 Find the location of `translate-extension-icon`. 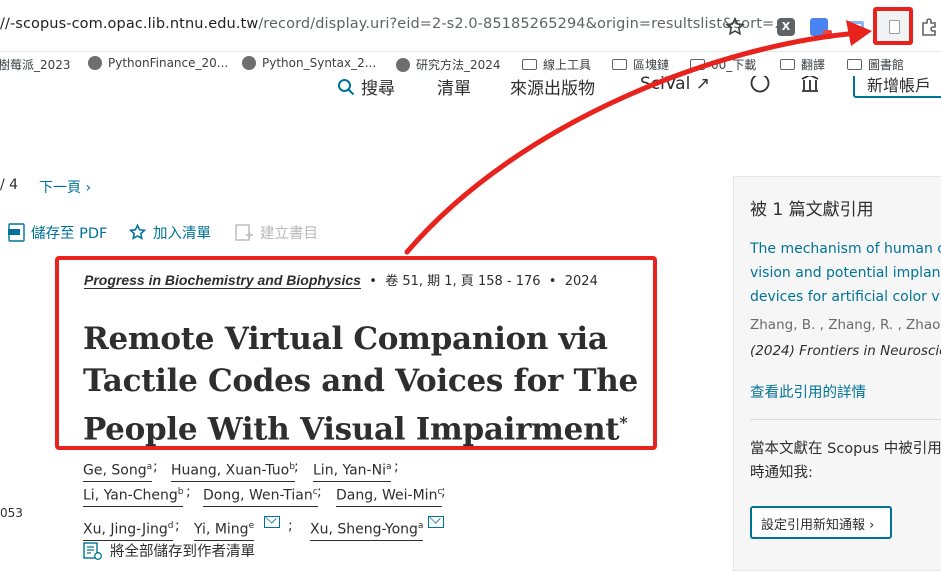

translate-extension-icon is located at coordinates (821, 28).